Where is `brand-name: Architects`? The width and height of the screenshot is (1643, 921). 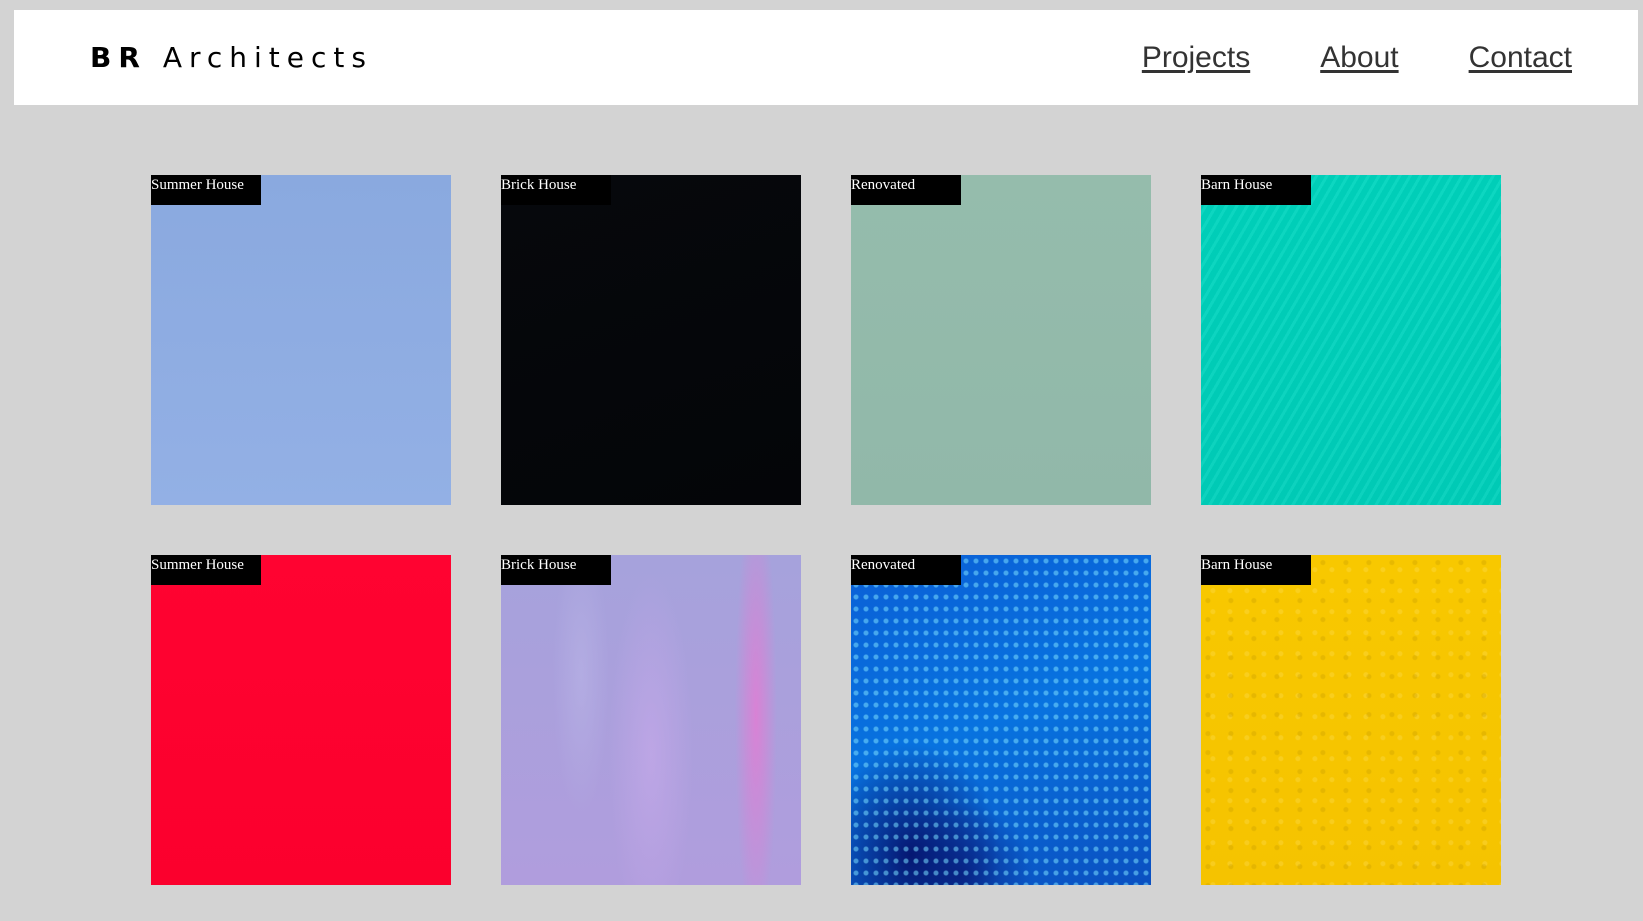 brand-name: Architects is located at coordinates (267, 57).